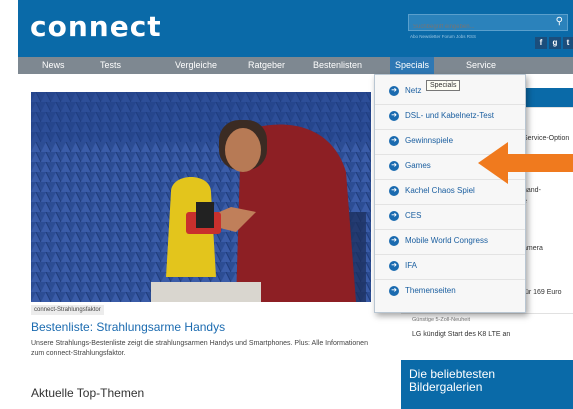 Image resolution: width=573 pixels, height=409 pixels. What do you see at coordinates (555, 43) in the screenshot?
I see `google-plus-icon: g` at bounding box center [555, 43].